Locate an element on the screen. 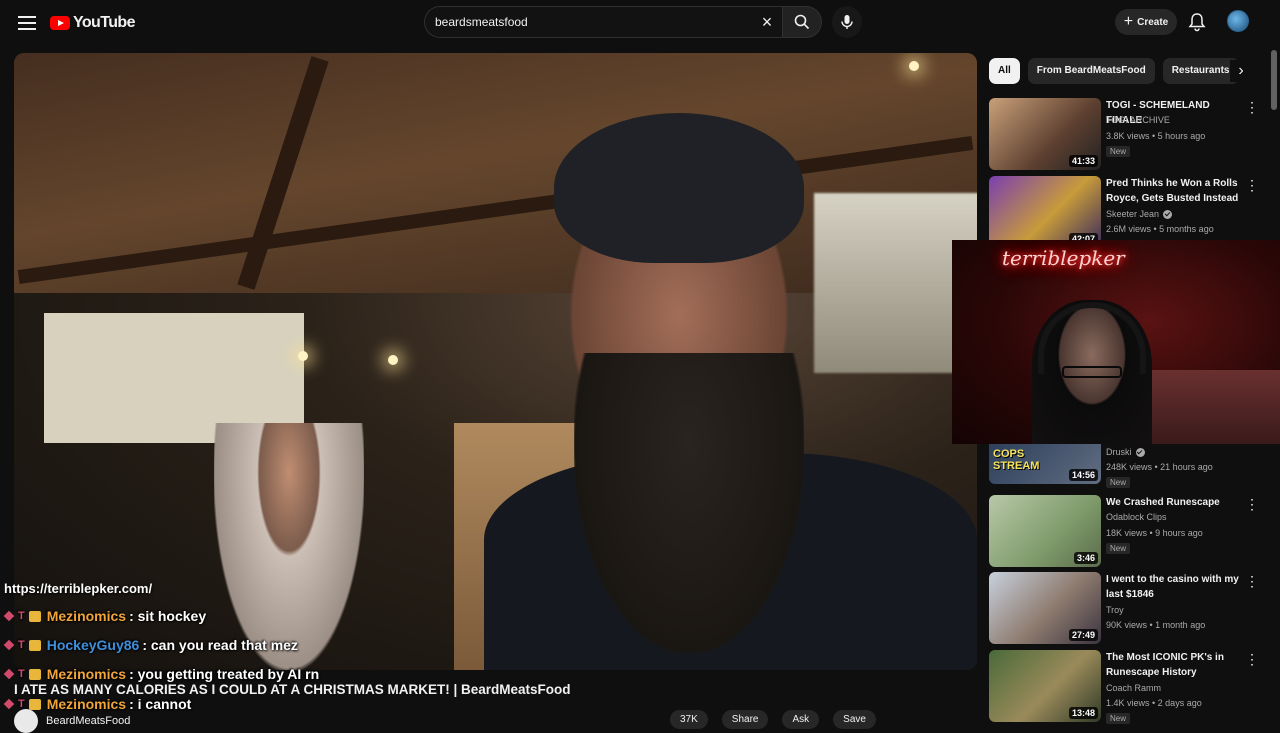 The image size is (1280, 733). video-thumbnail: COPS STREAM 14:56 is located at coordinates (1045, 464).